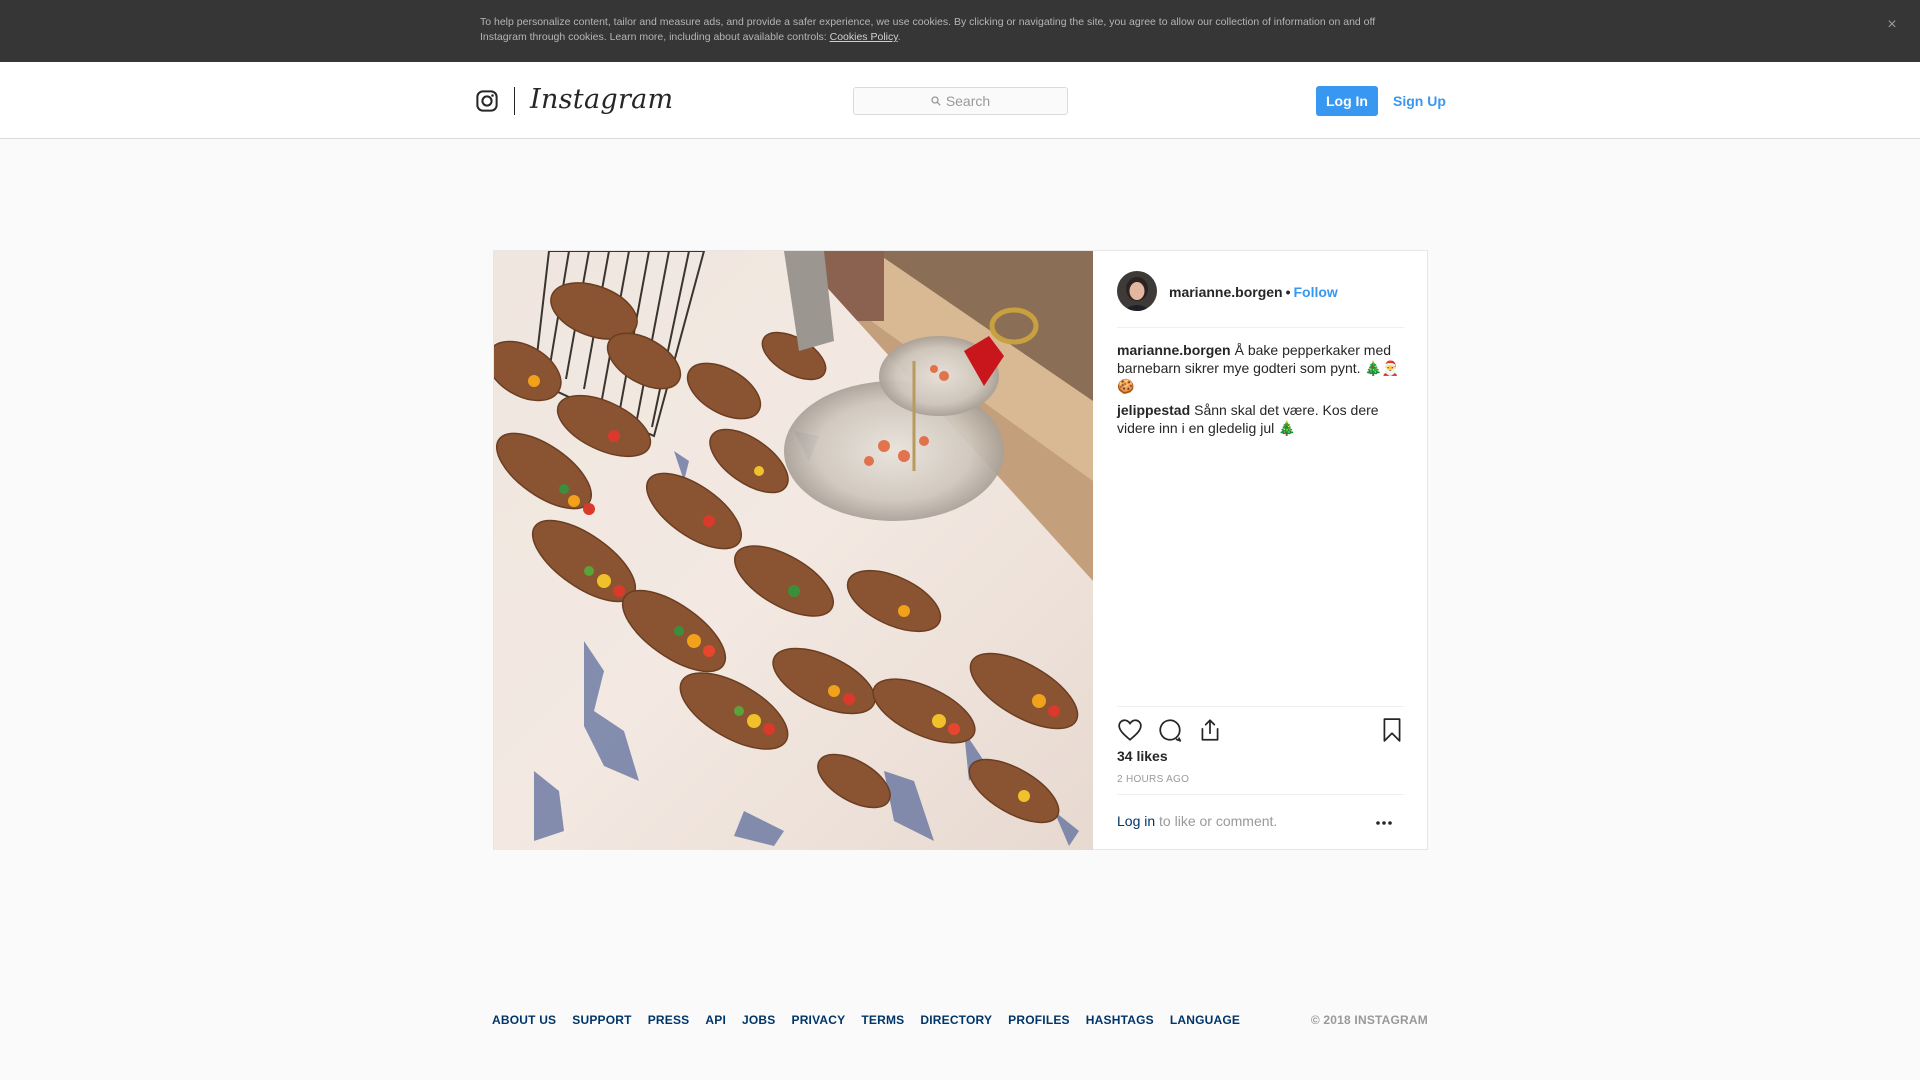 The width and height of the screenshot is (1920, 1080). I want to click on footer-link-press: Press, so click(669, 1020).